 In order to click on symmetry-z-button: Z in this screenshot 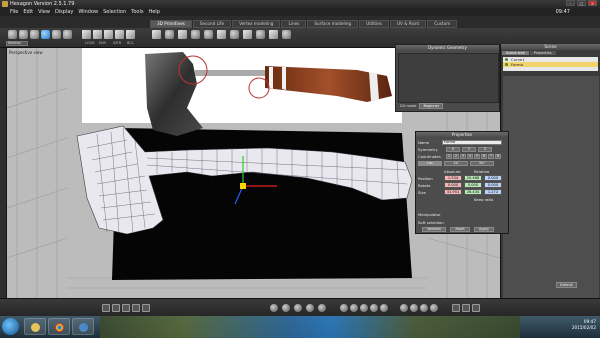, I will do `click(485, 149)`.